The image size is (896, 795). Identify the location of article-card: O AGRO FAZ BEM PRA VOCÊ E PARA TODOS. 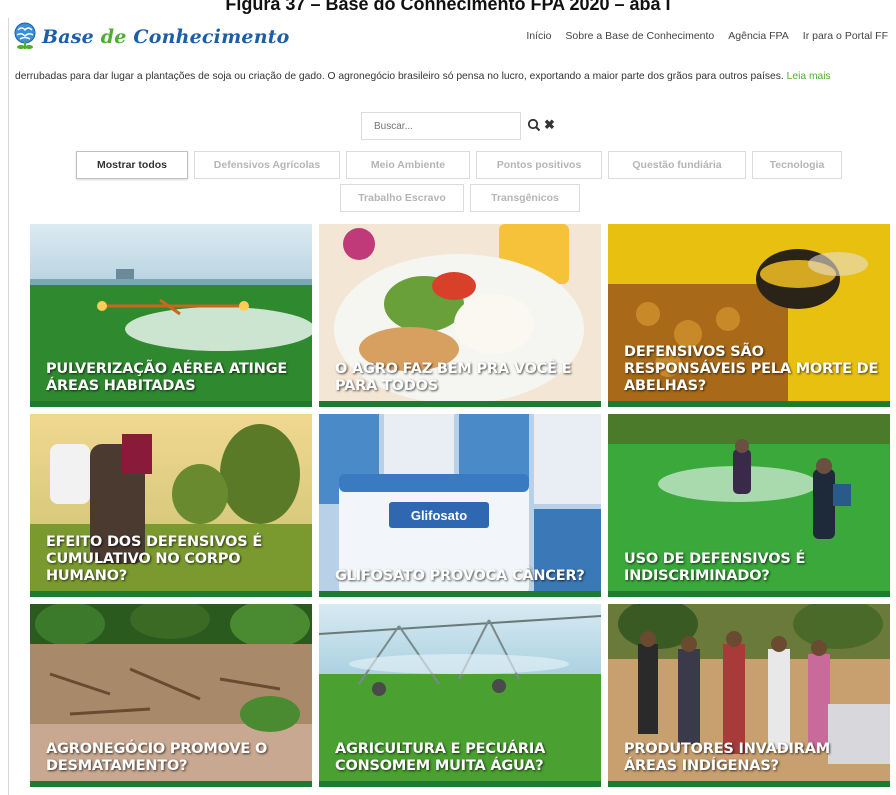
(460, 315).